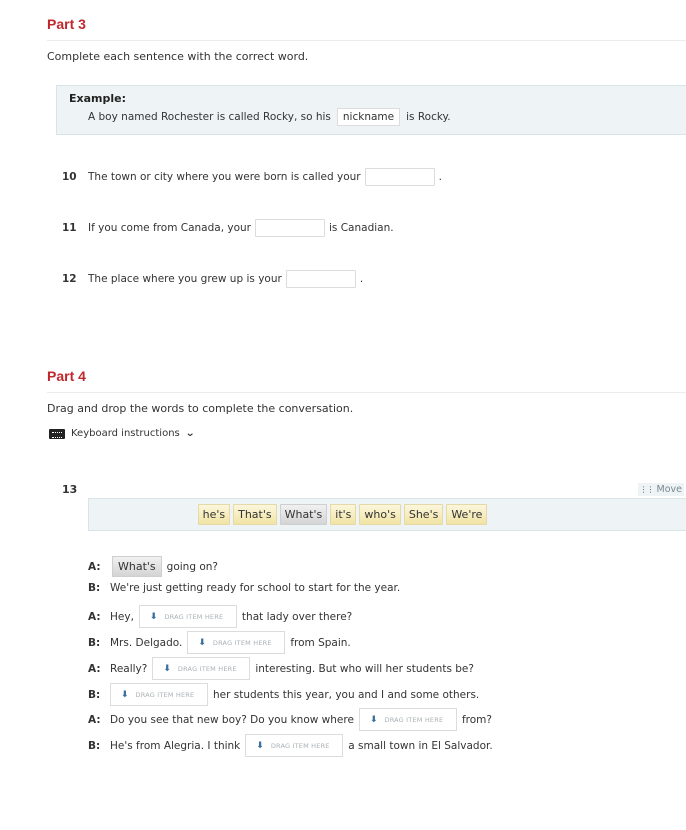 Image resolution: width=686 pixels, height=830 pixels. I want to click on keyboard-instructions-toggle: Keyboard instructions ⌄, so click(122, 433).